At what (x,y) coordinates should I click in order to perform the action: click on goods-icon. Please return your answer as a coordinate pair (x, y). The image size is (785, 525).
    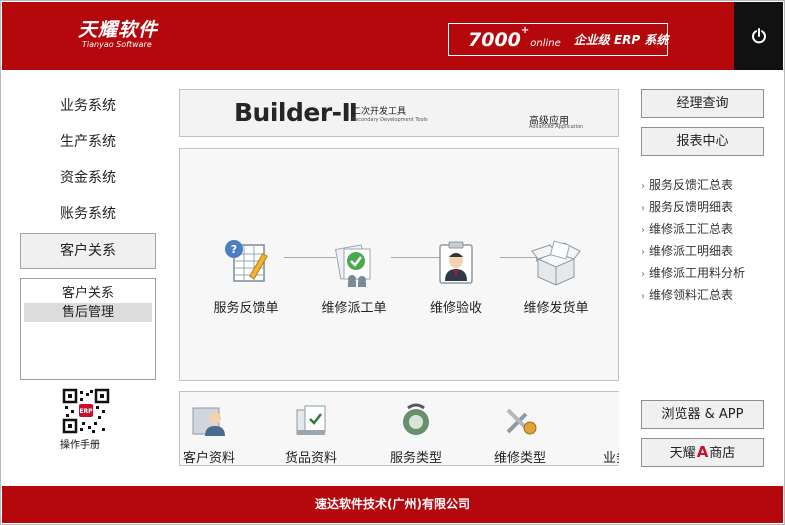
    Looking at the image, I should click on (311, 420).